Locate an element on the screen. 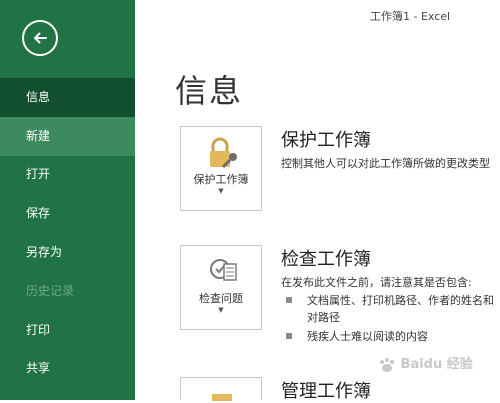  nav-item-history: 历史记录 is located at coordinates (50, 291).